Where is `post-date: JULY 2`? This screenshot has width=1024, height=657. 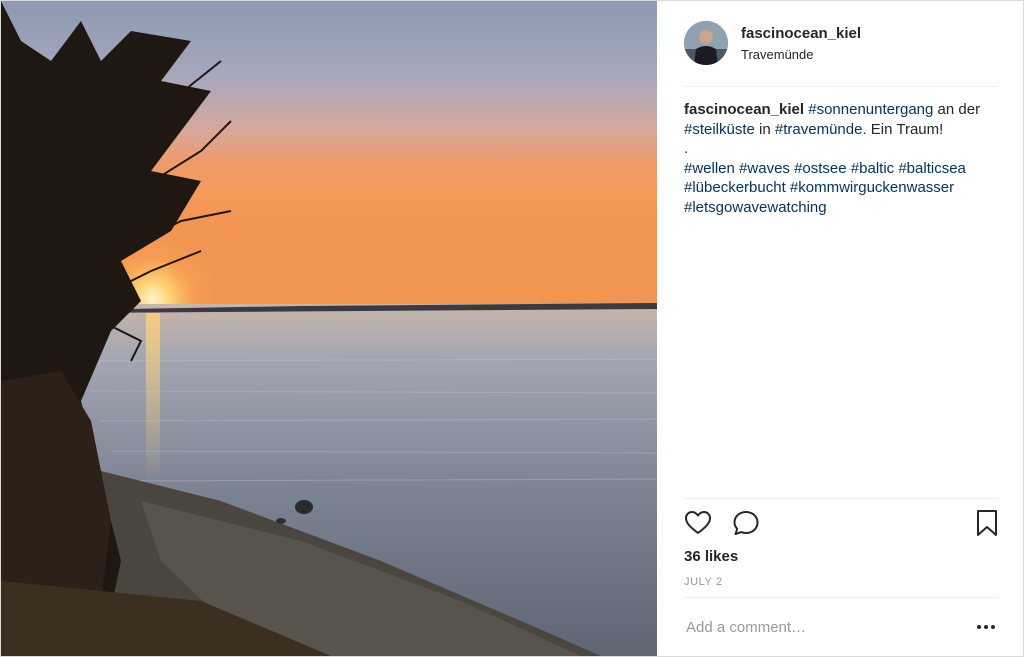 post-date: JULY 2 is located at coordinates (703, 582).